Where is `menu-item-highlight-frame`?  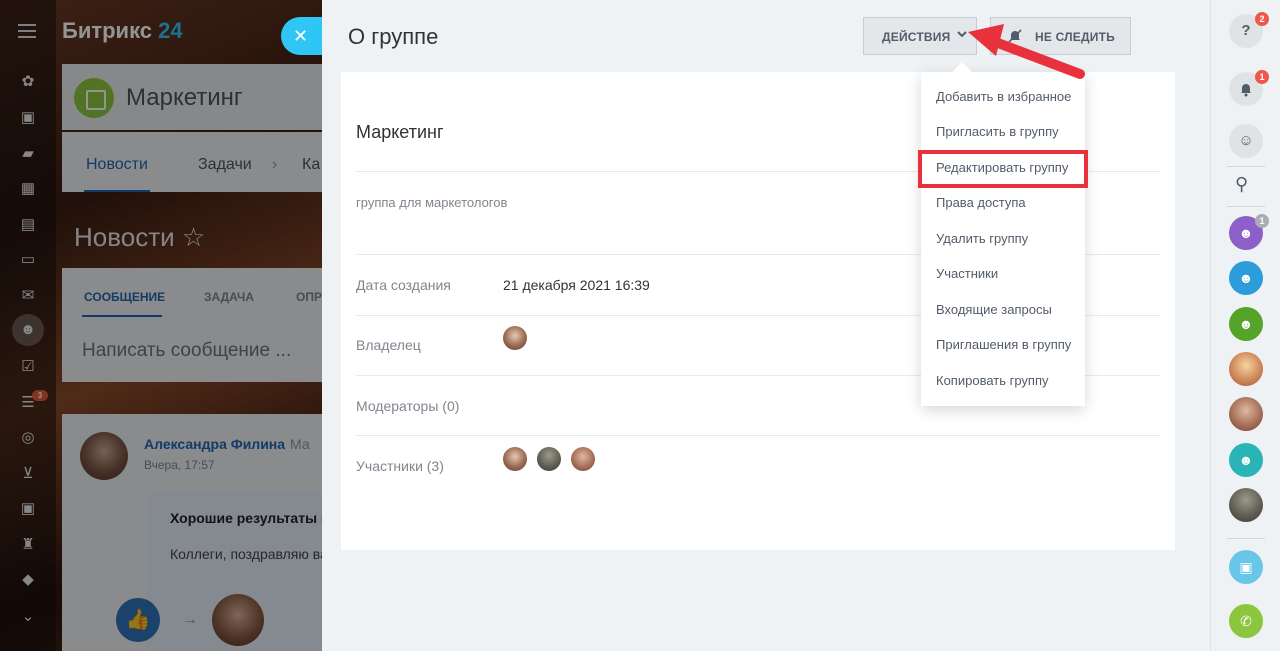 menu-item-highlight-frame is located at coordinates (1003, 169).